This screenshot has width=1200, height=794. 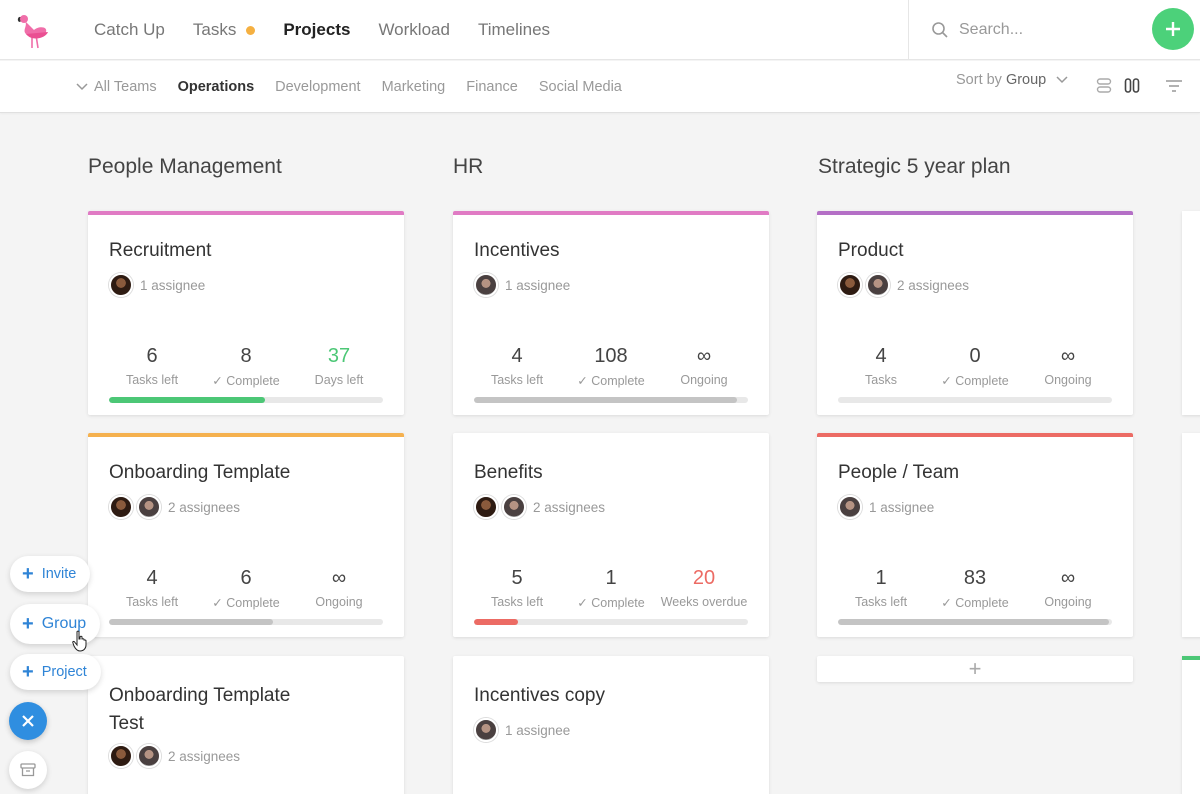 What do you see at coordinates (704, 588) in the screenshot?
I see `stat-weeks-overdue: 20 Weeks overdue` at bounding box center [704, 588].